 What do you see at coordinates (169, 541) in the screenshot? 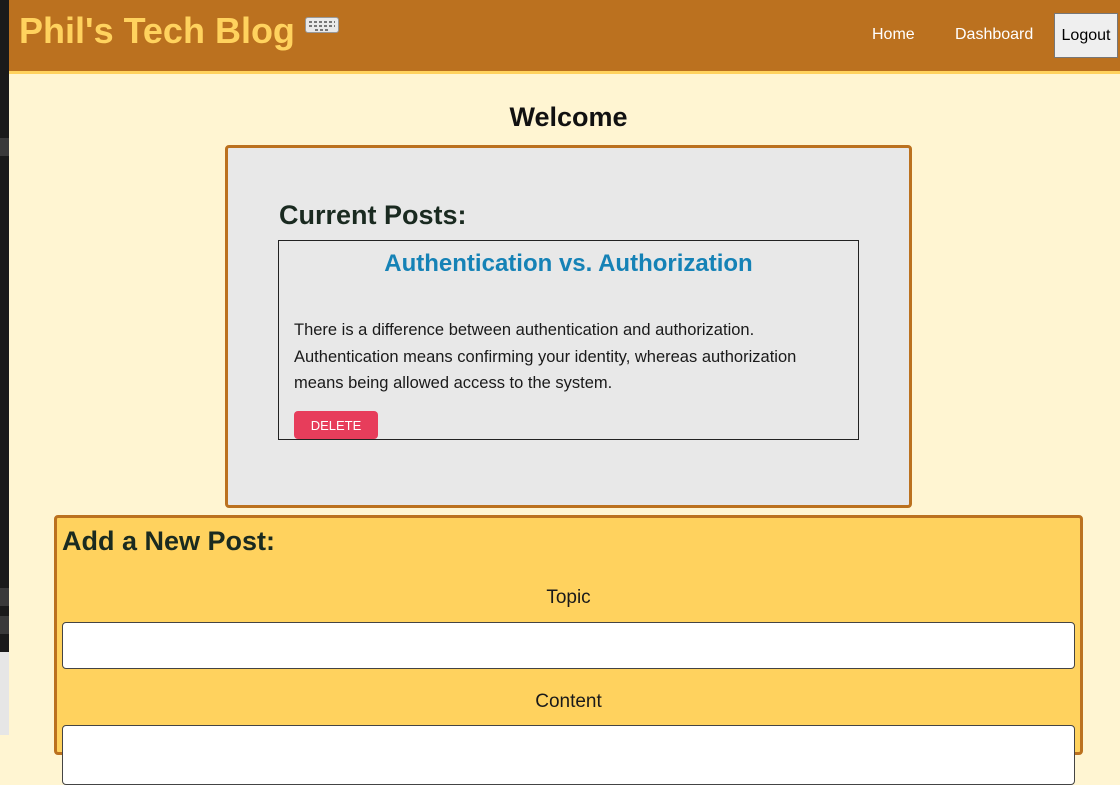
I see `new-post-heading: Add a New Post:` at bounding box center [169, 541].